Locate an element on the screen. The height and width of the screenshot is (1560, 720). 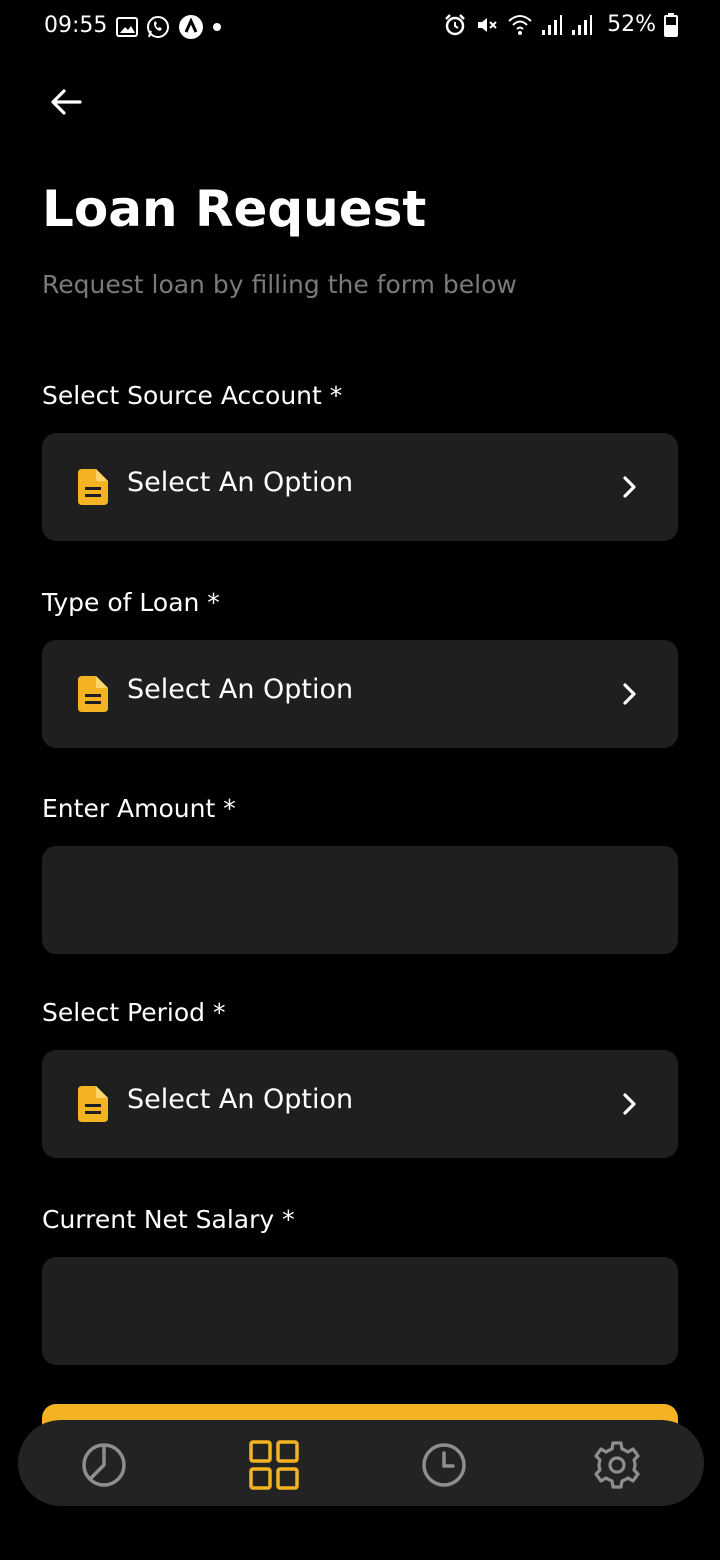
status-left-icons is located at coordinates (169, 27).